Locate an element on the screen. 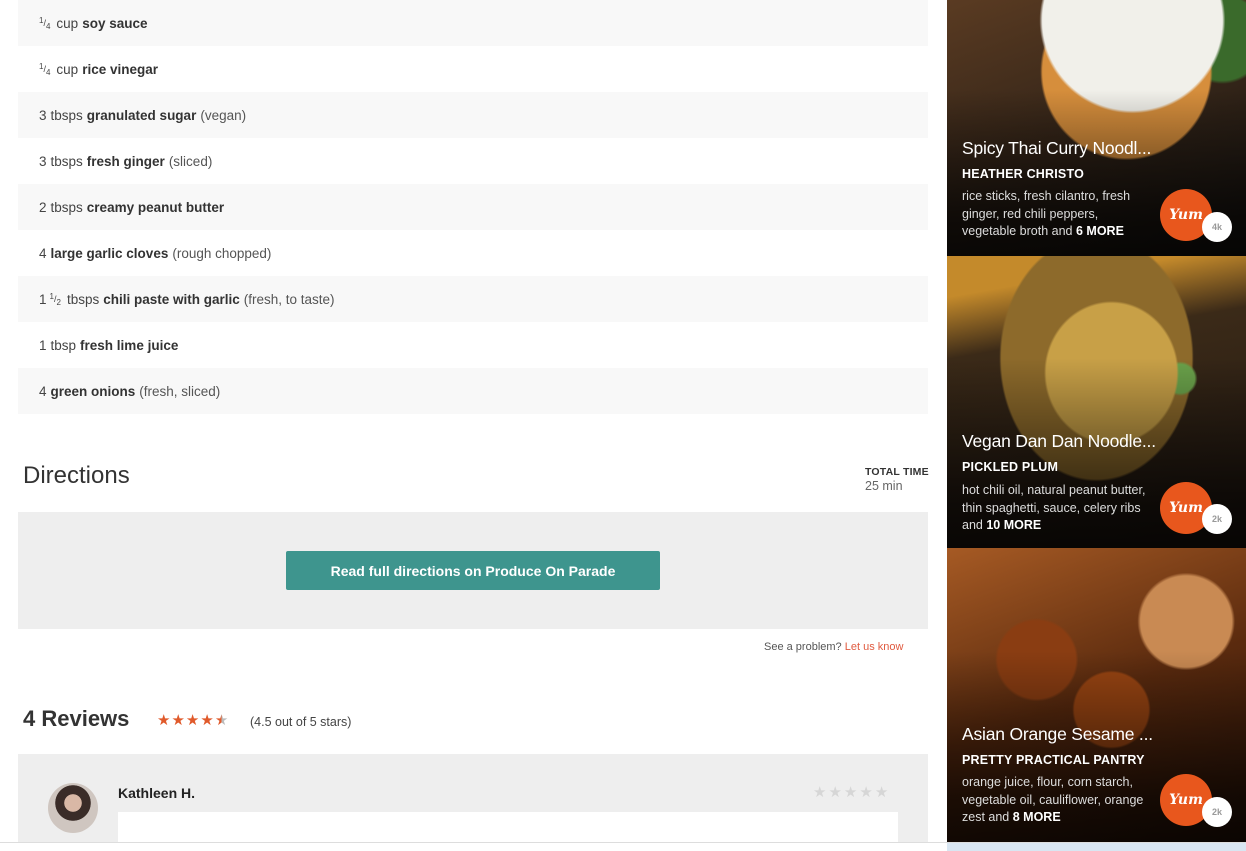 This screenshot has height=851, width=1246. more-count: 10 MORE is located at coordinates (1014, 525).